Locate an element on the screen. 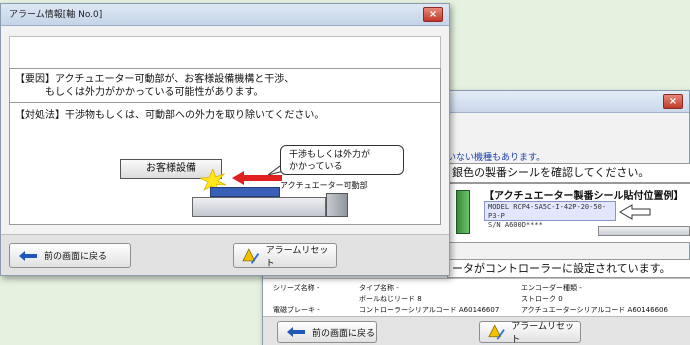 The width and height of the screenshot is (690, 345). controller-module-image is located at coordinates (463, 212).